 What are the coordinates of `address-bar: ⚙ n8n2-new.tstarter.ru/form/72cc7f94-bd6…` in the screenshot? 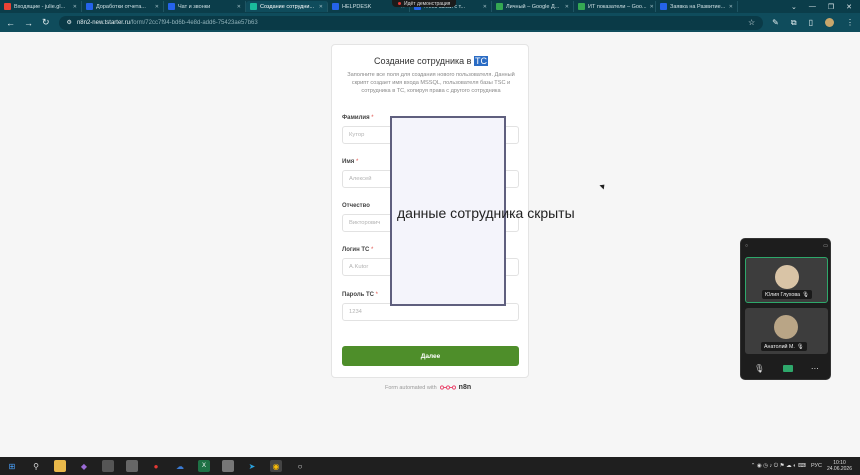 It's located at (411, 22).